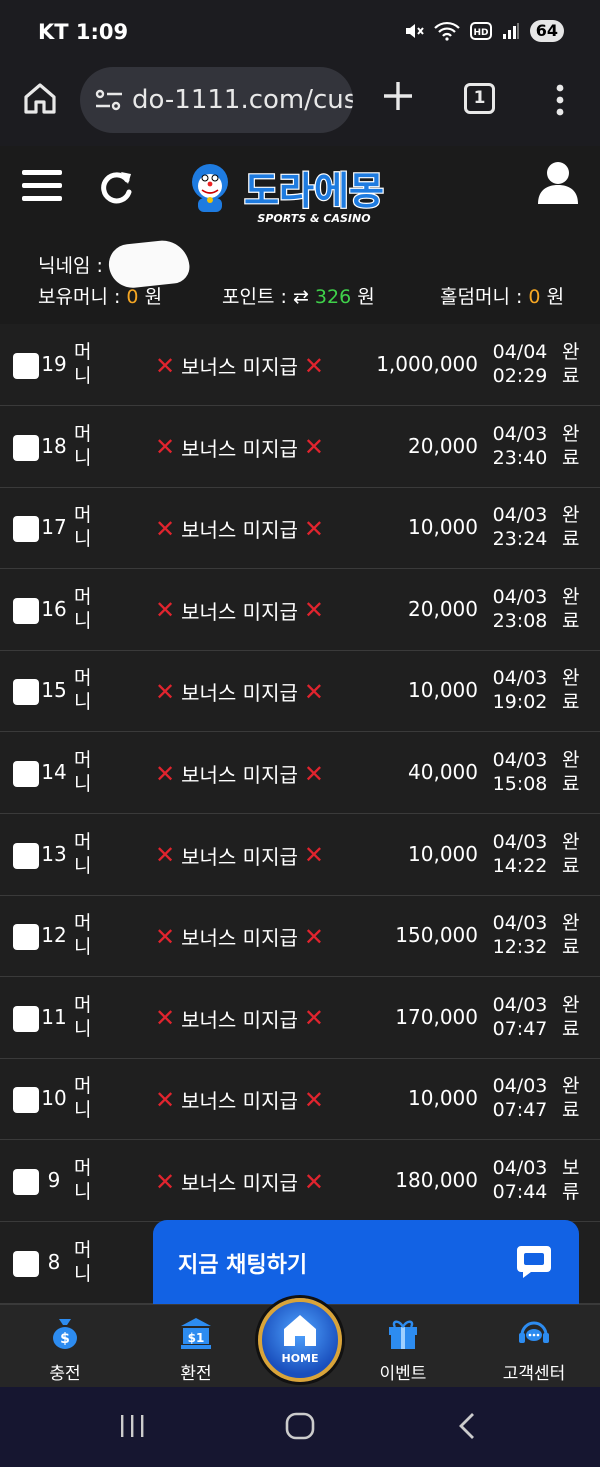  I want to click on row-amount: 1,000,000, so click(427, 364).